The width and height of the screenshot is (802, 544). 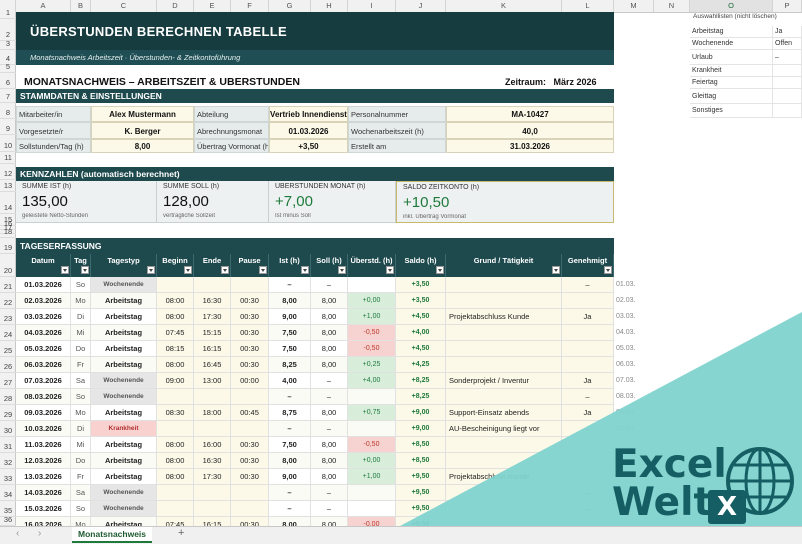 What do you see at coordinates (17, 533) in the screenshot?
I see `scroll-prev-sheet-icon: ‹` at bounding box center [17, 533].